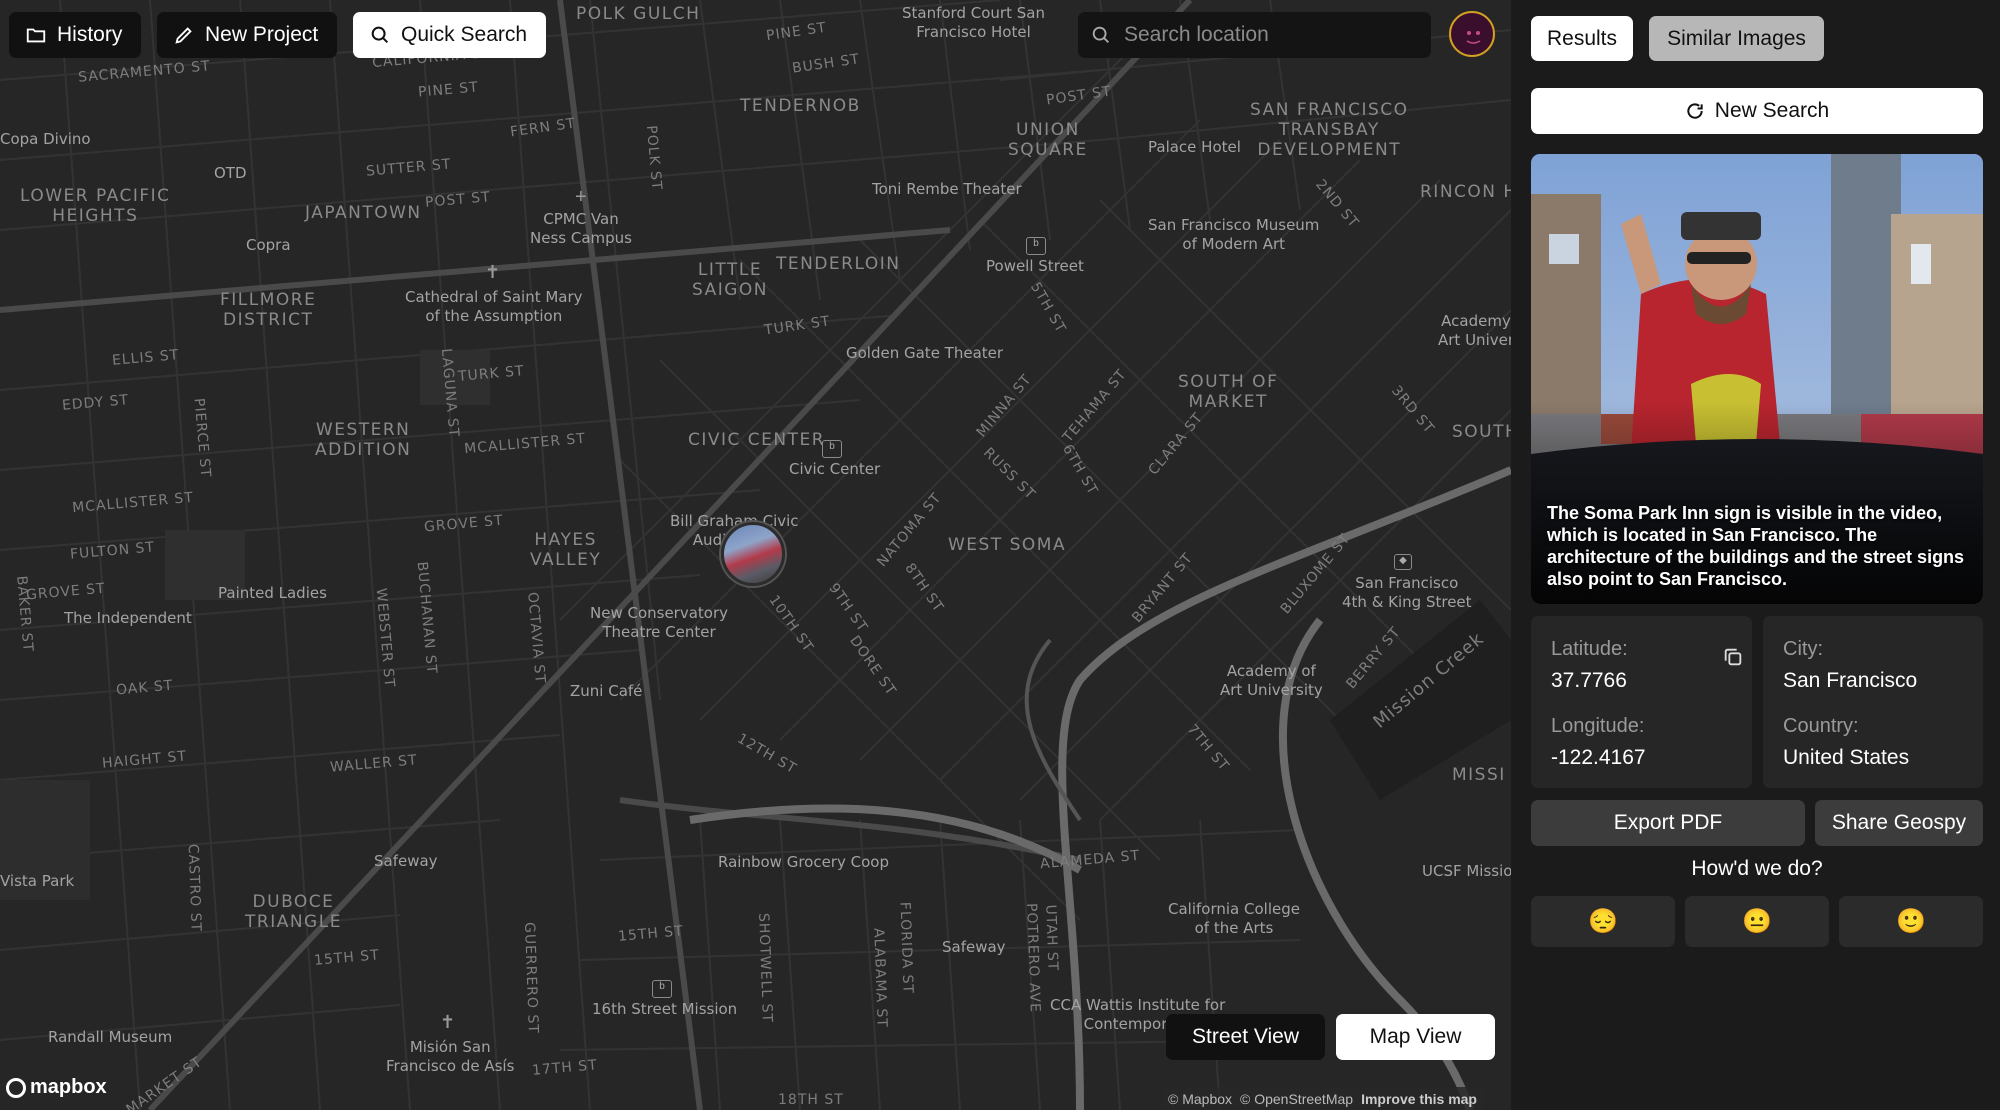  Describe the element at coordinates (494, 307) in the screenshot. I see `poi-label: Cathedral of Saint Maryof the Assumption` at that location.